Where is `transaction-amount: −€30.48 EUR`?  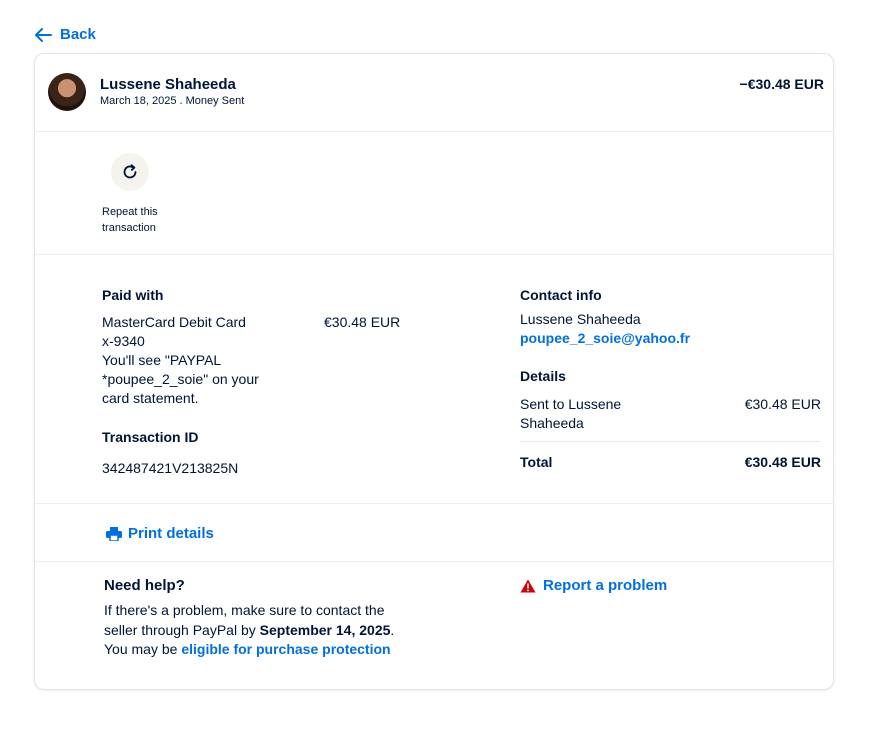
transaction-amount: −€30.48 EUR is located at coordinates (781, 84).